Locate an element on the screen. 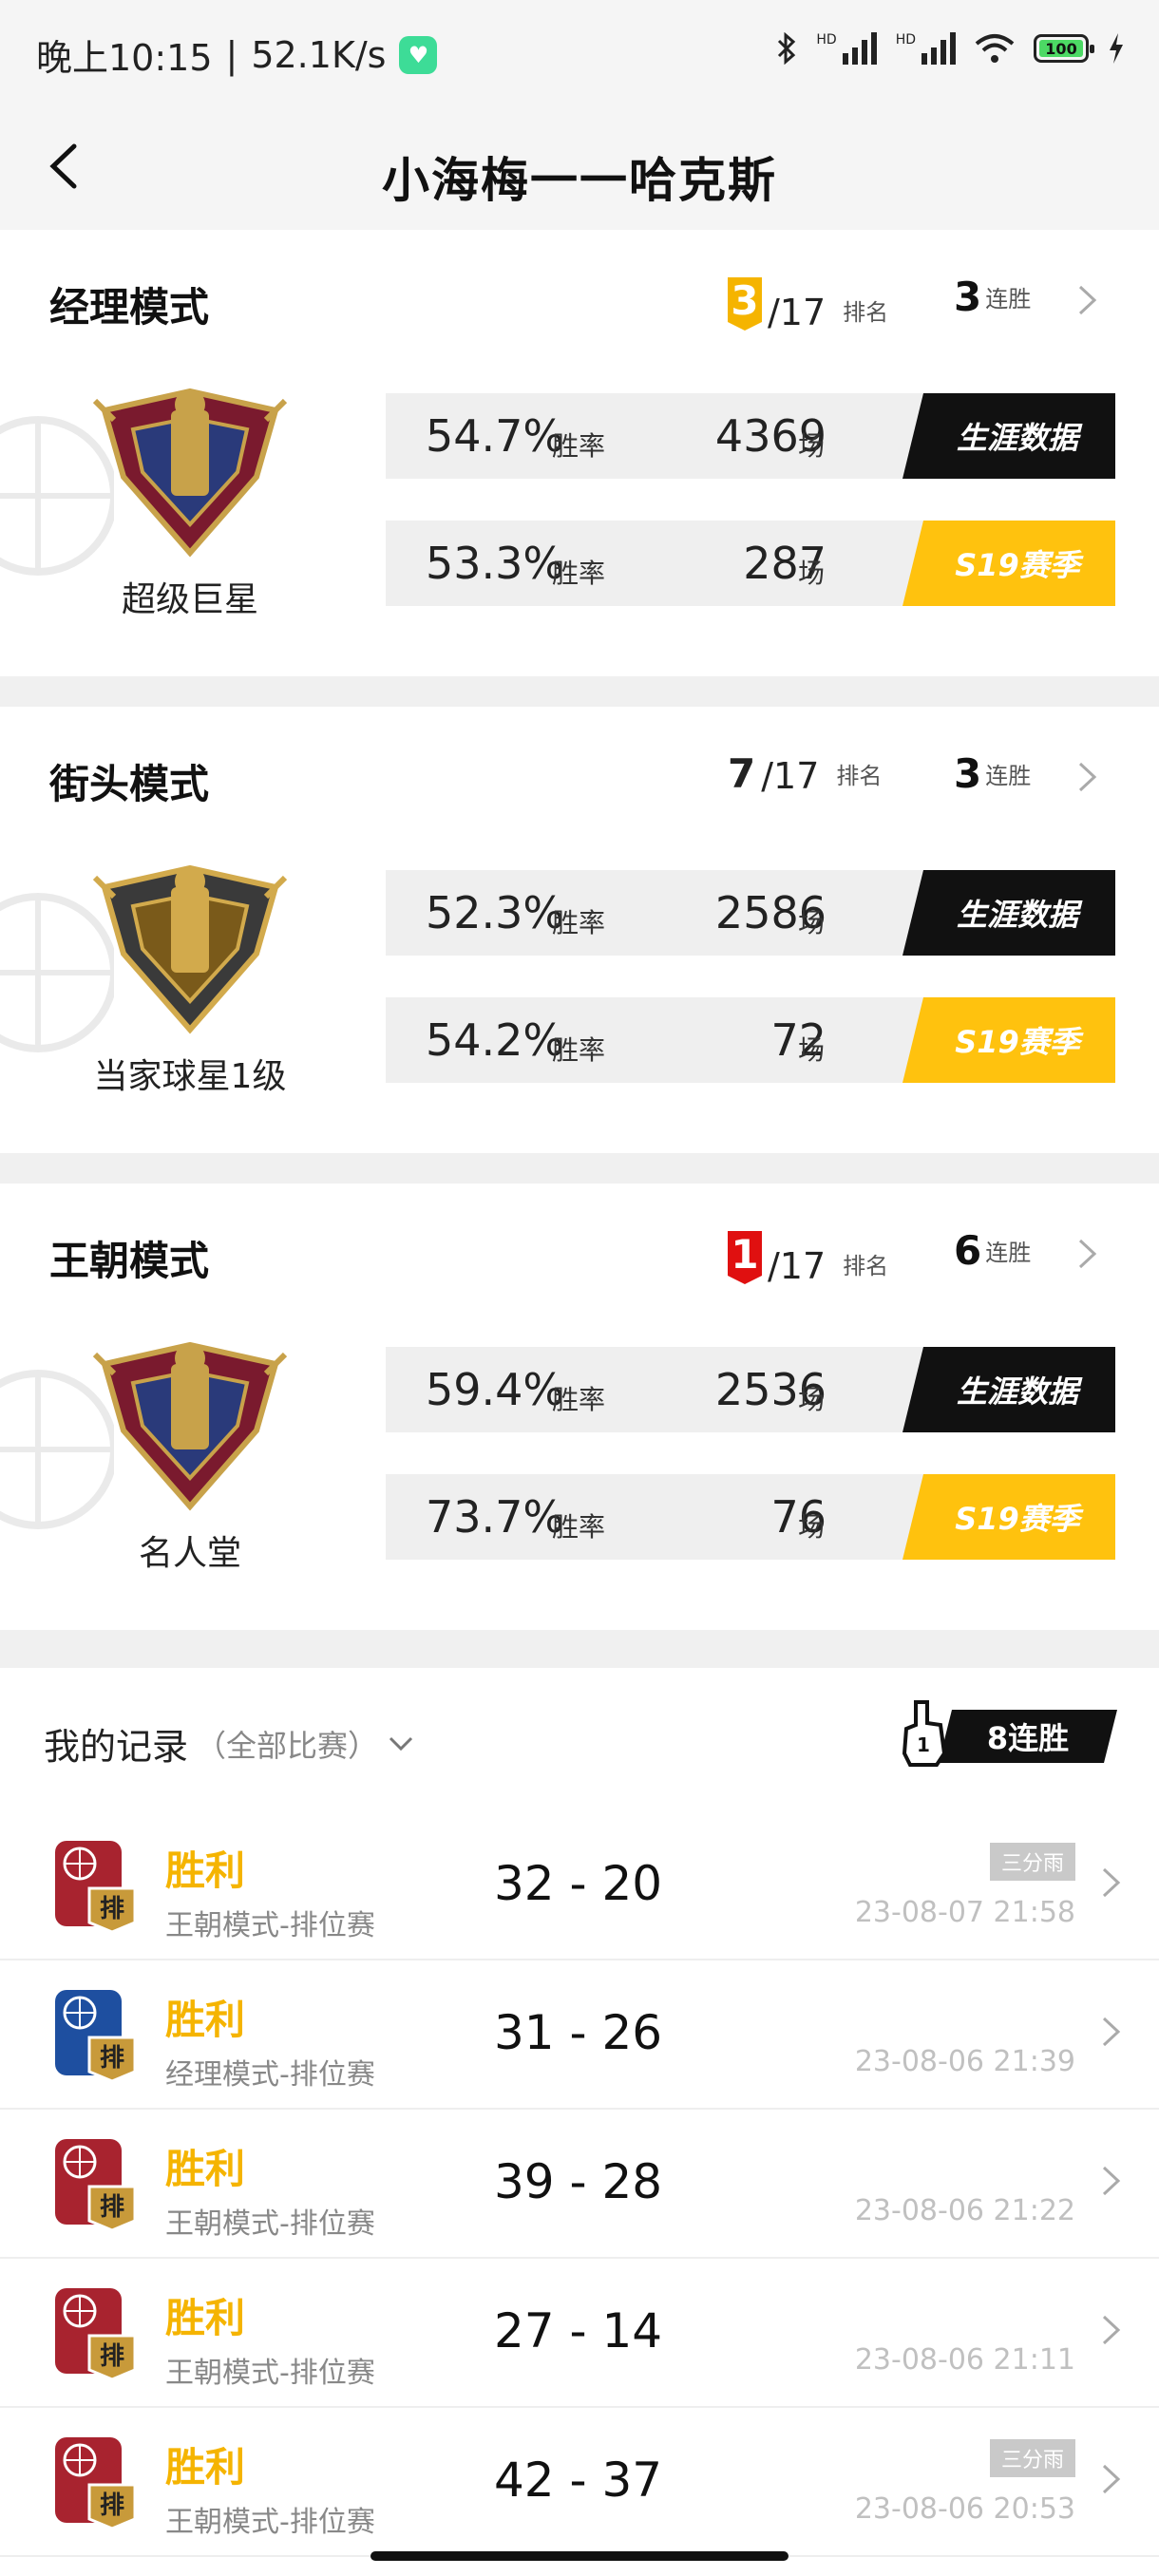 The image size is (1159, 2576). match-score: 31 - 26 is located at coordinates (578, 2033).